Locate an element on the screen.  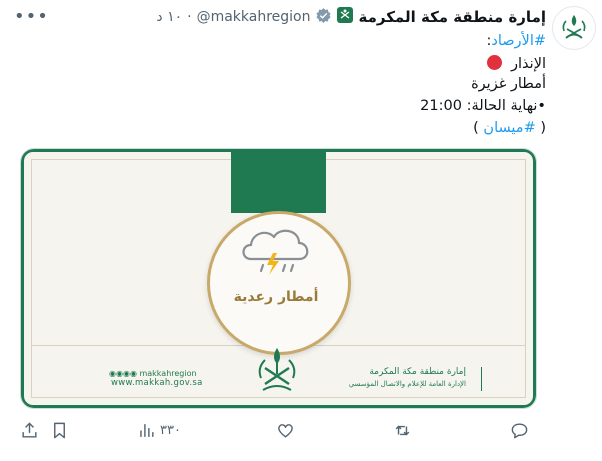
emblem-icon is located at coordinates (574, 27).